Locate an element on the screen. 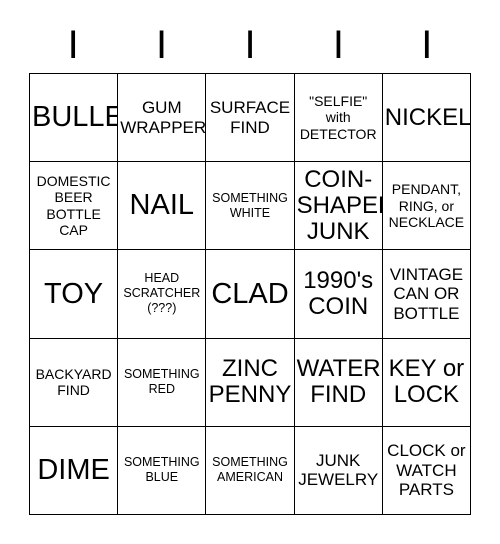  bingo-cell-label: JUNK JEWELRY is located at coordinates (338, 470).